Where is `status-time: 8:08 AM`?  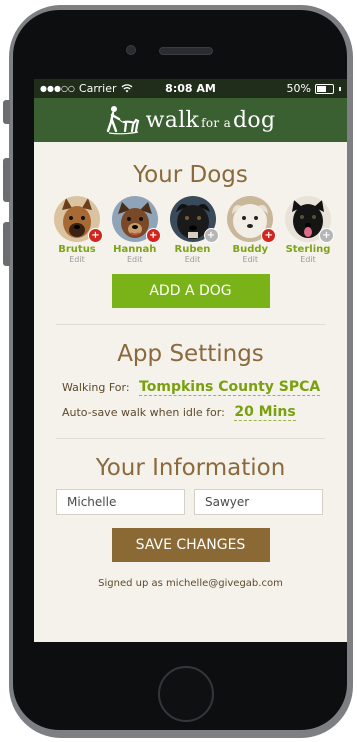
status-time: 8:08 AM is located at coordinates (190, 88).